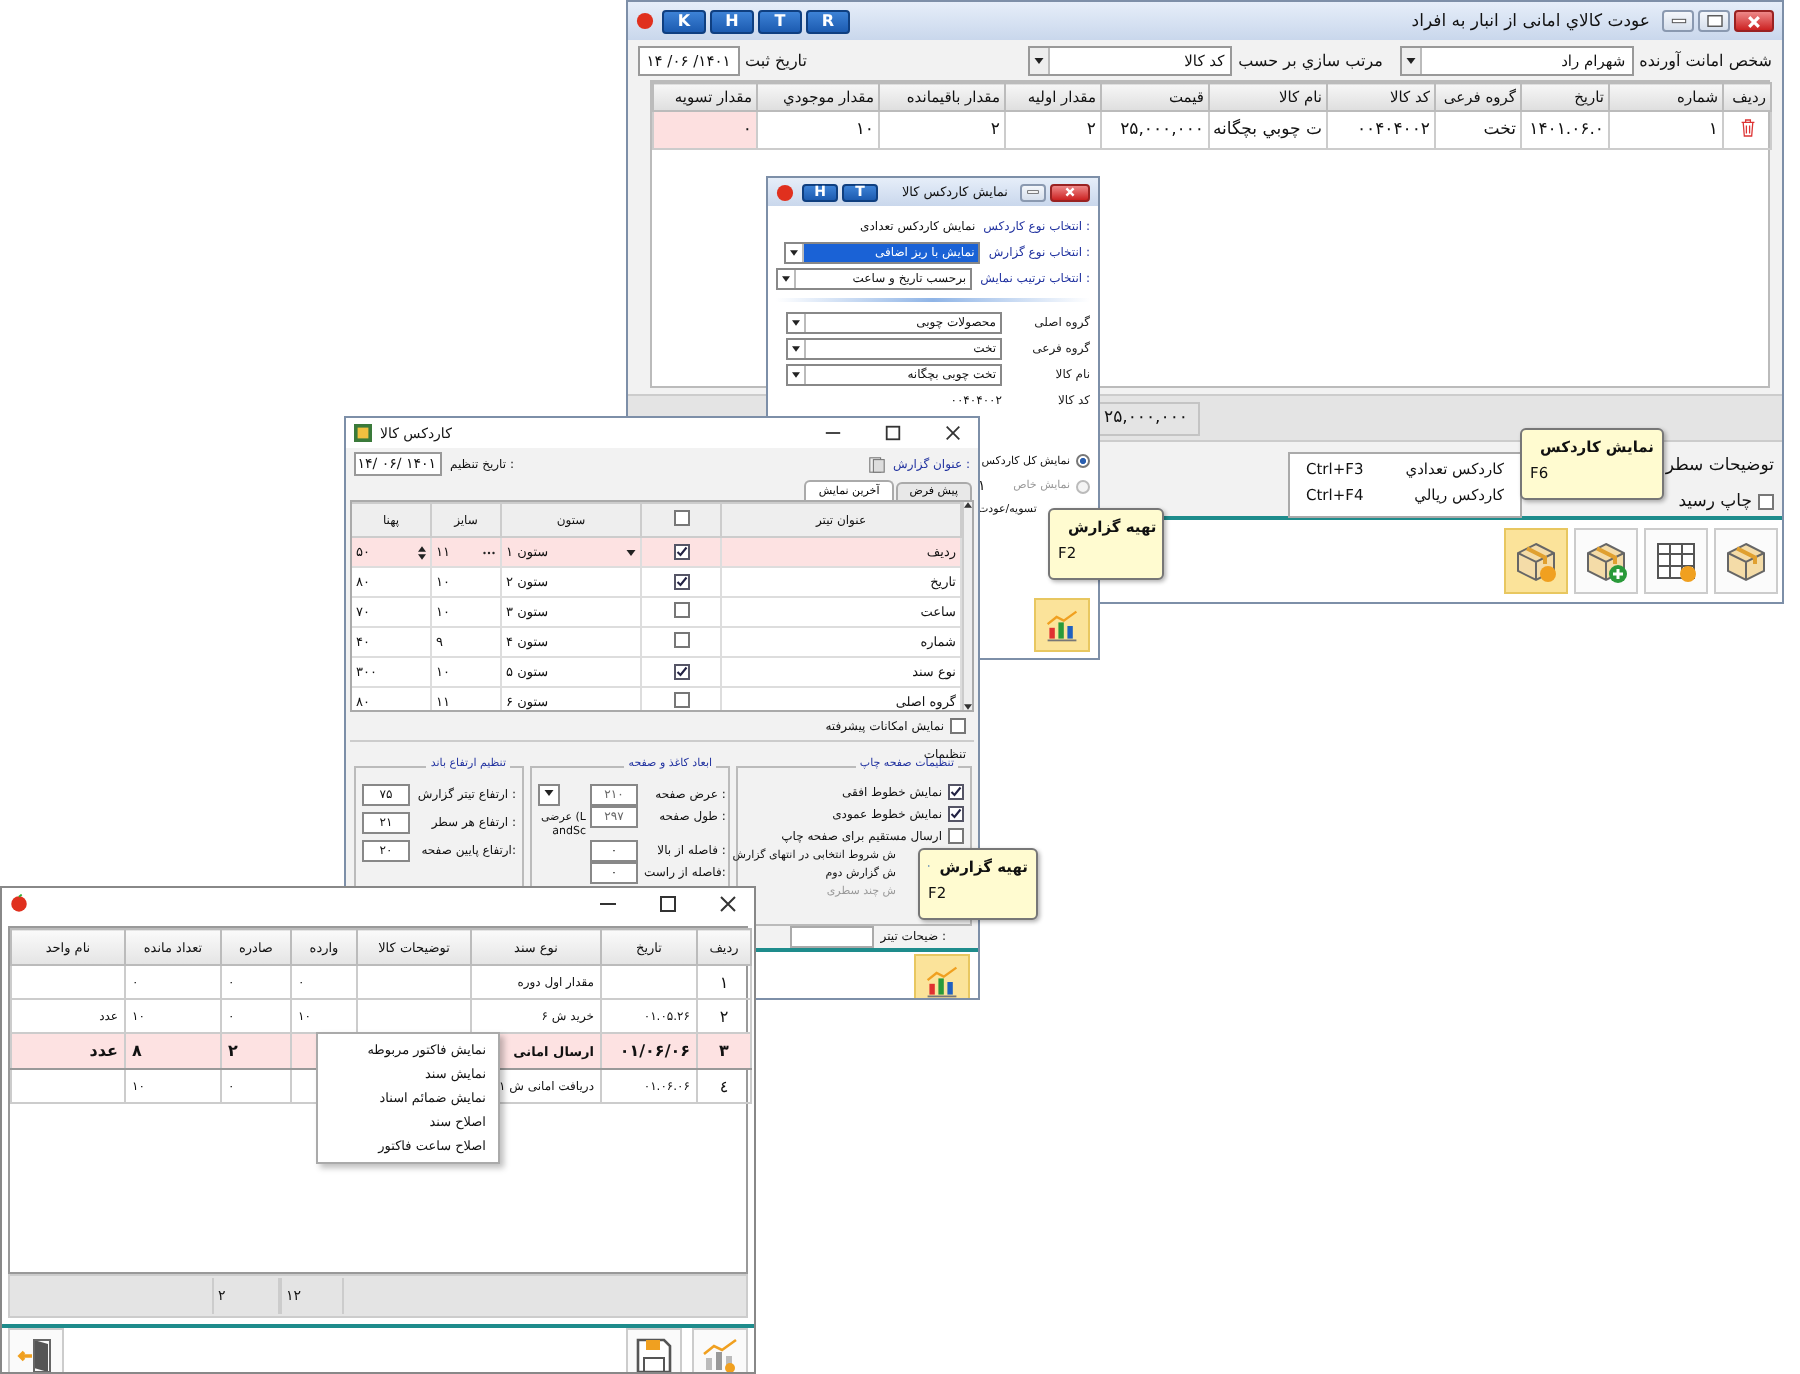  Describe the element at coordinates (1705, 60) in the screenshot. I see `field-label: شخص امانت آورنده` at that location.